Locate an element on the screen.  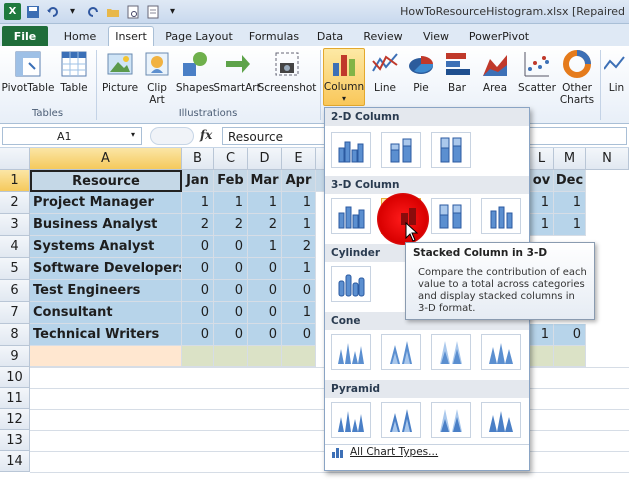
resource-name: Systems Analyst is located at coordinates (106, 247).